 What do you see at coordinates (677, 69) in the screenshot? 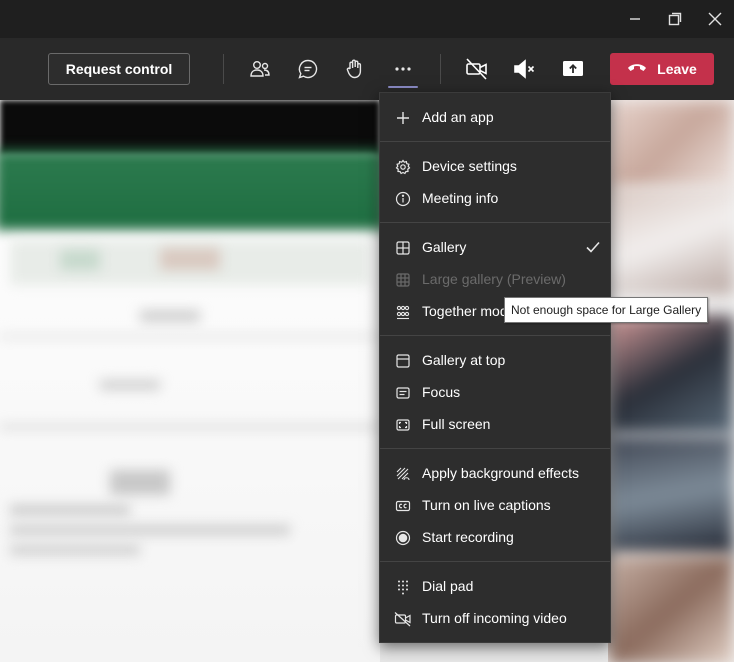
I see `leave-label: Leave` at bounding box center [677, 69].